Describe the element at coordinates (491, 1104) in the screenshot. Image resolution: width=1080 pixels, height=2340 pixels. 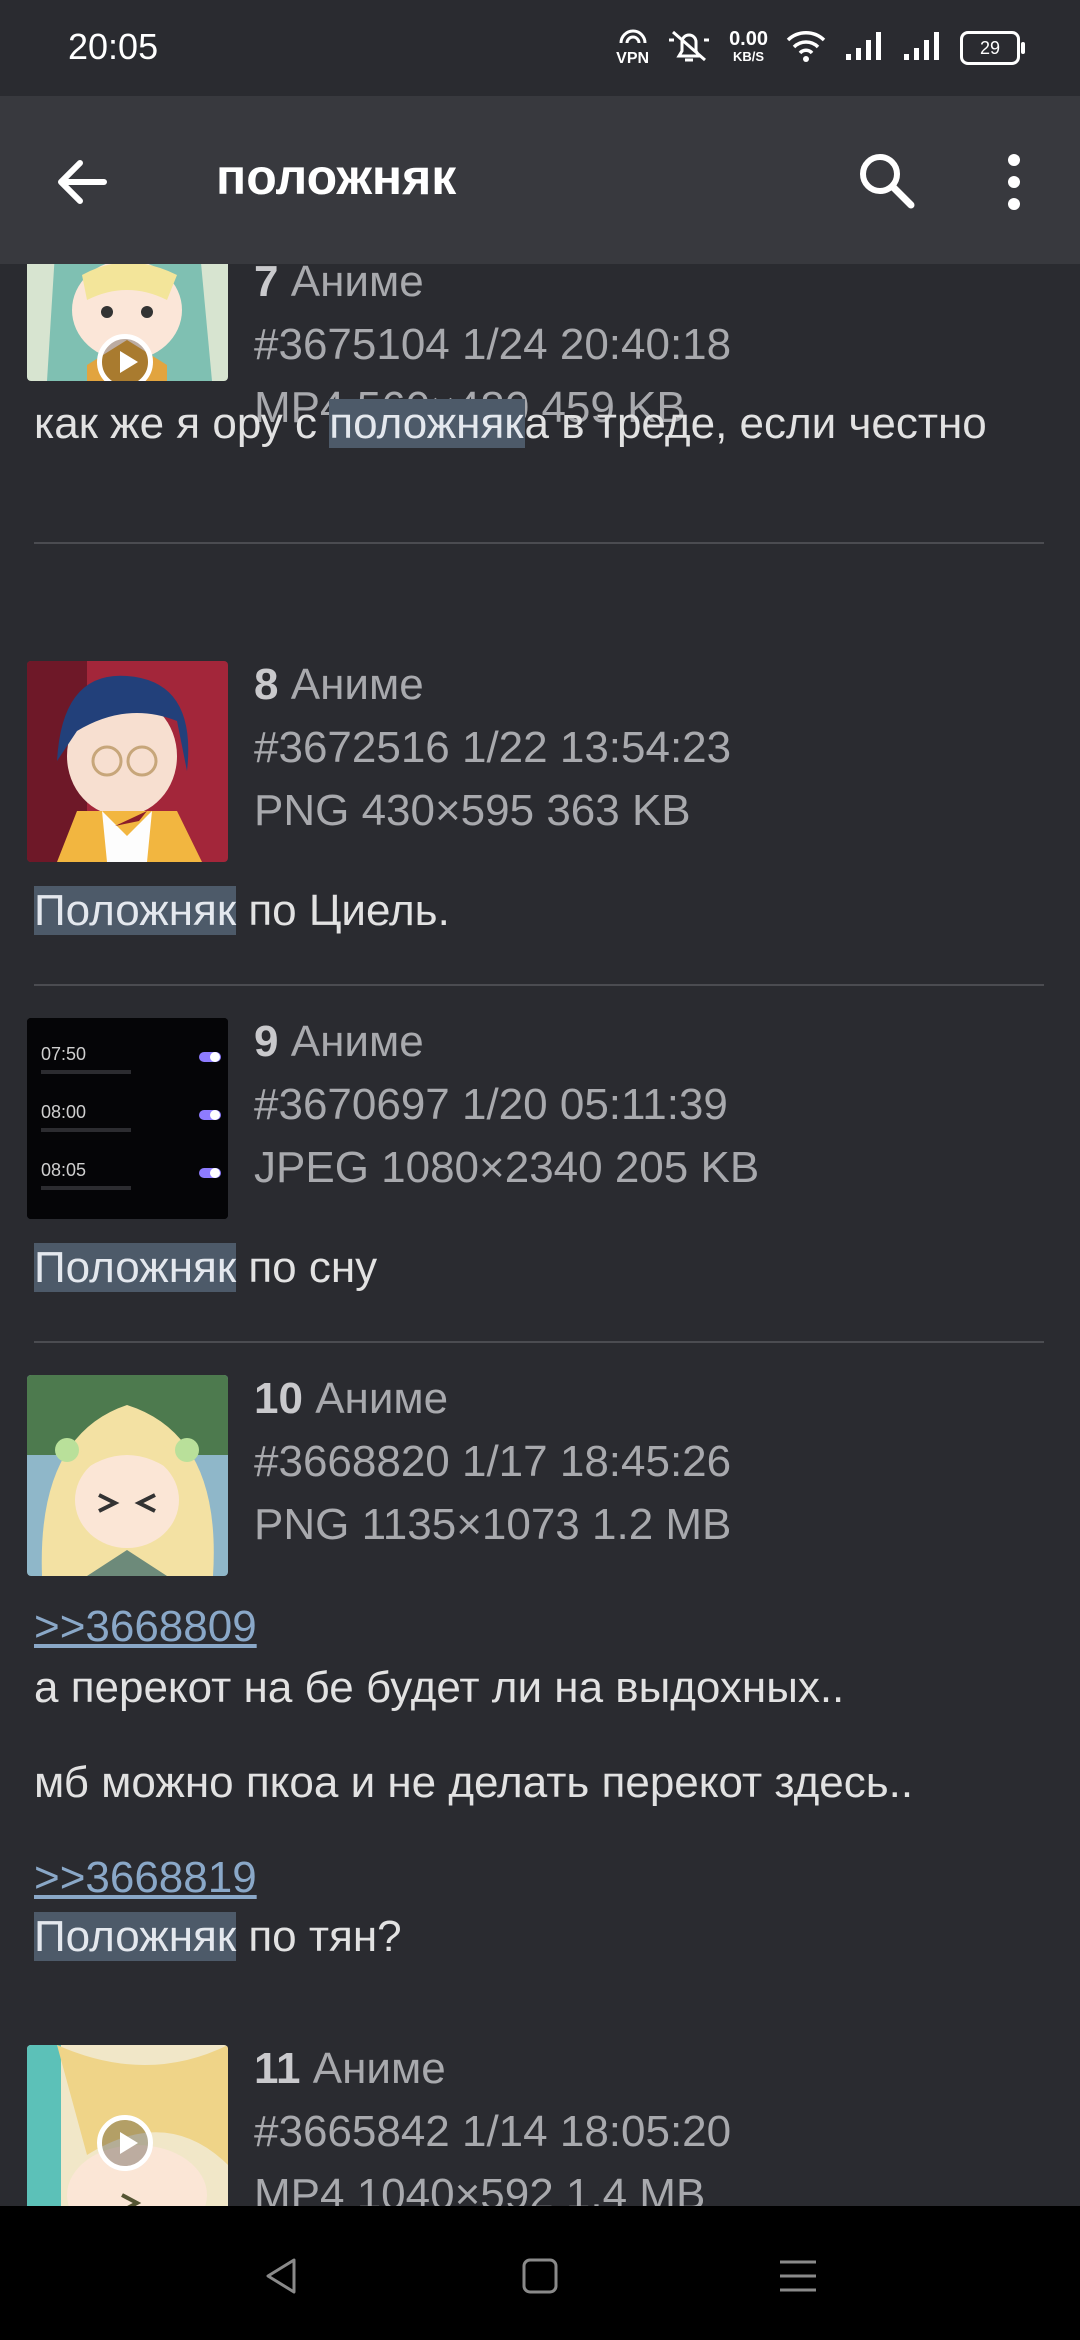
I see `post-id-date: #3670697 1/20 05:11:39` at that location.